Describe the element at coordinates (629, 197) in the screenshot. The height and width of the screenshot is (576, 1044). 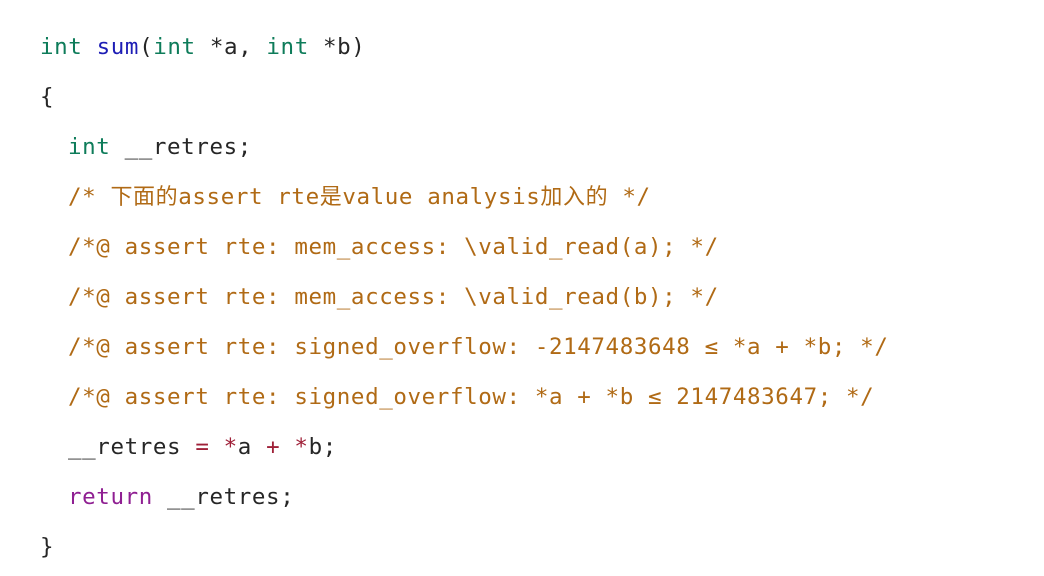
I see `code-token-comment: */` at that location.